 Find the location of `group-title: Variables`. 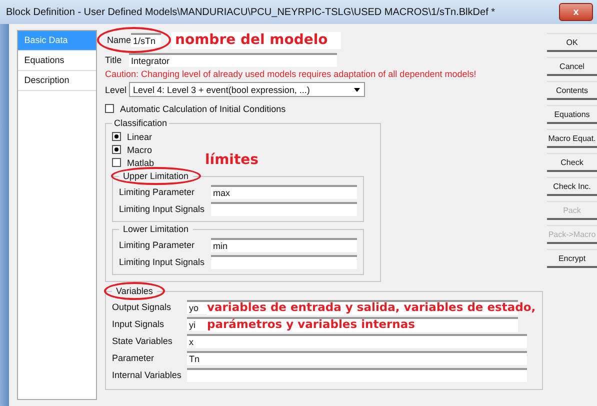

group-title: Variables is located at coordinates (134, 291).